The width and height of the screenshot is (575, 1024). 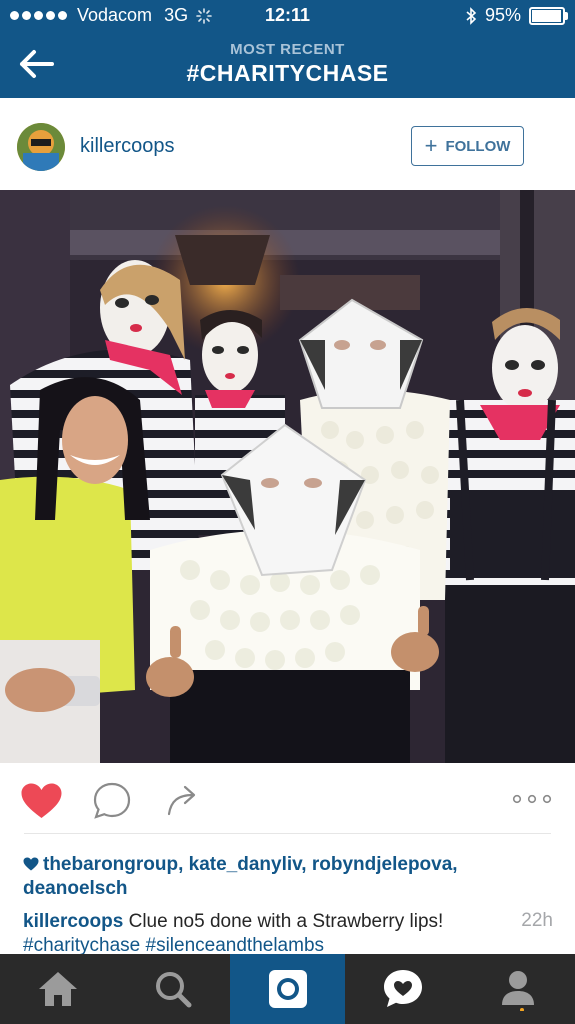 I want to click on bottom-tab-bar, so click(x=287, y=989).